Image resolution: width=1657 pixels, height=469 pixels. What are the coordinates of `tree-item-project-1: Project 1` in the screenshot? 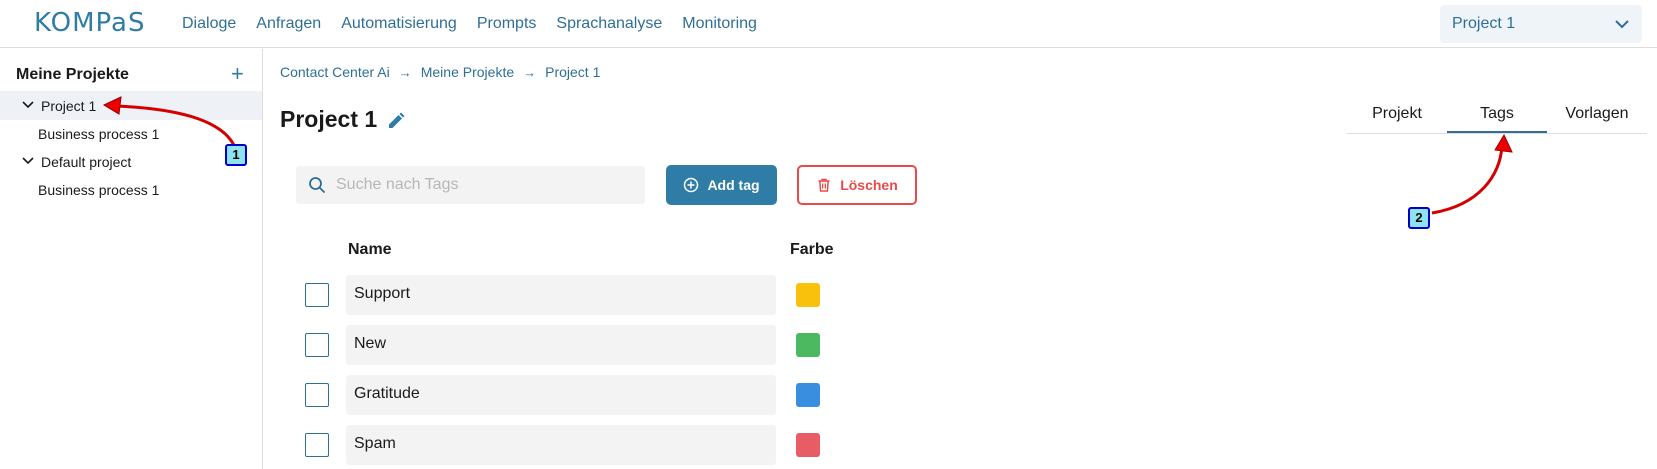 It's located at (131, 105).